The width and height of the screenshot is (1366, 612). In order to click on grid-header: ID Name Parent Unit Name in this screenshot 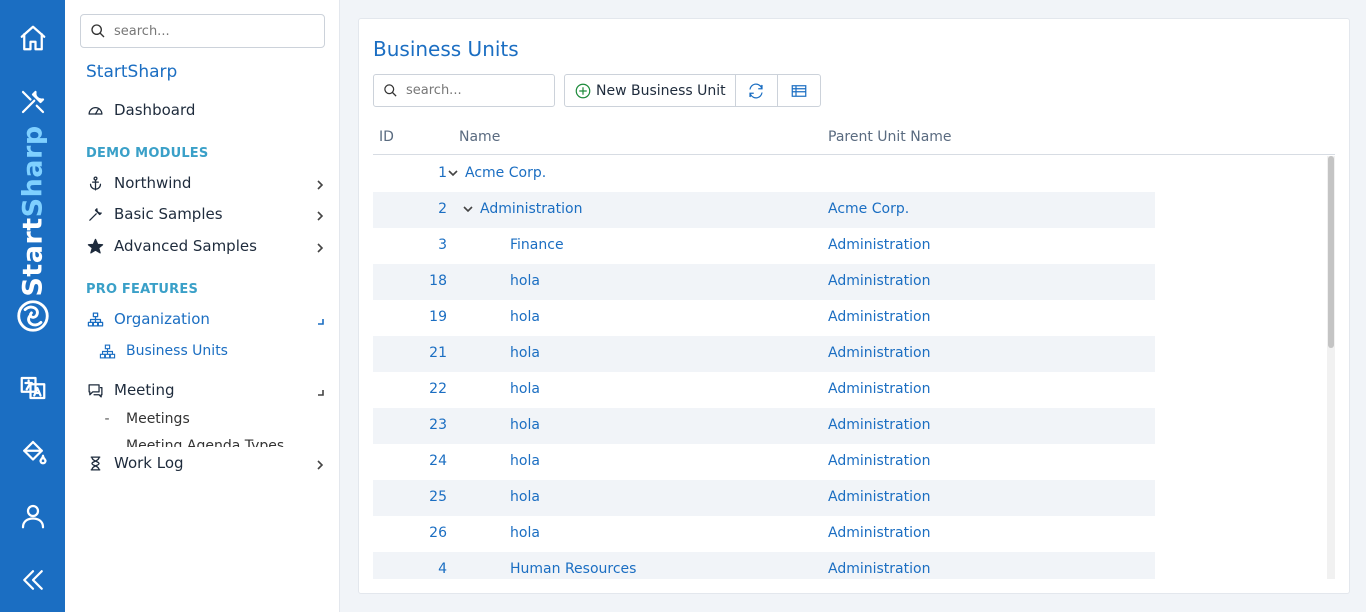, I will do `click(854, 139)`.